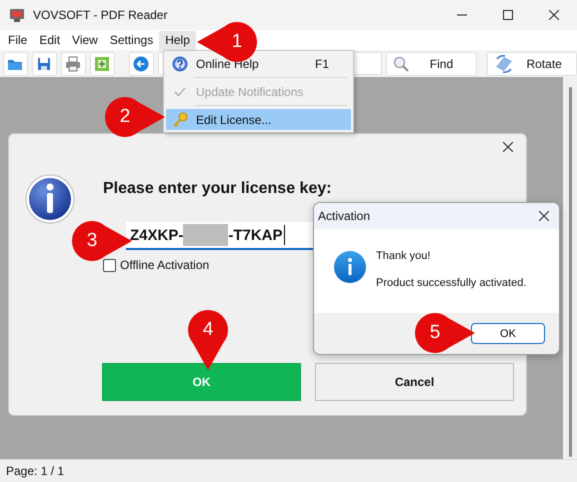  What do you see at coordinates (92, 241) in the screenshot?
I see `step-number: 3` at bounding box center [92, 241].